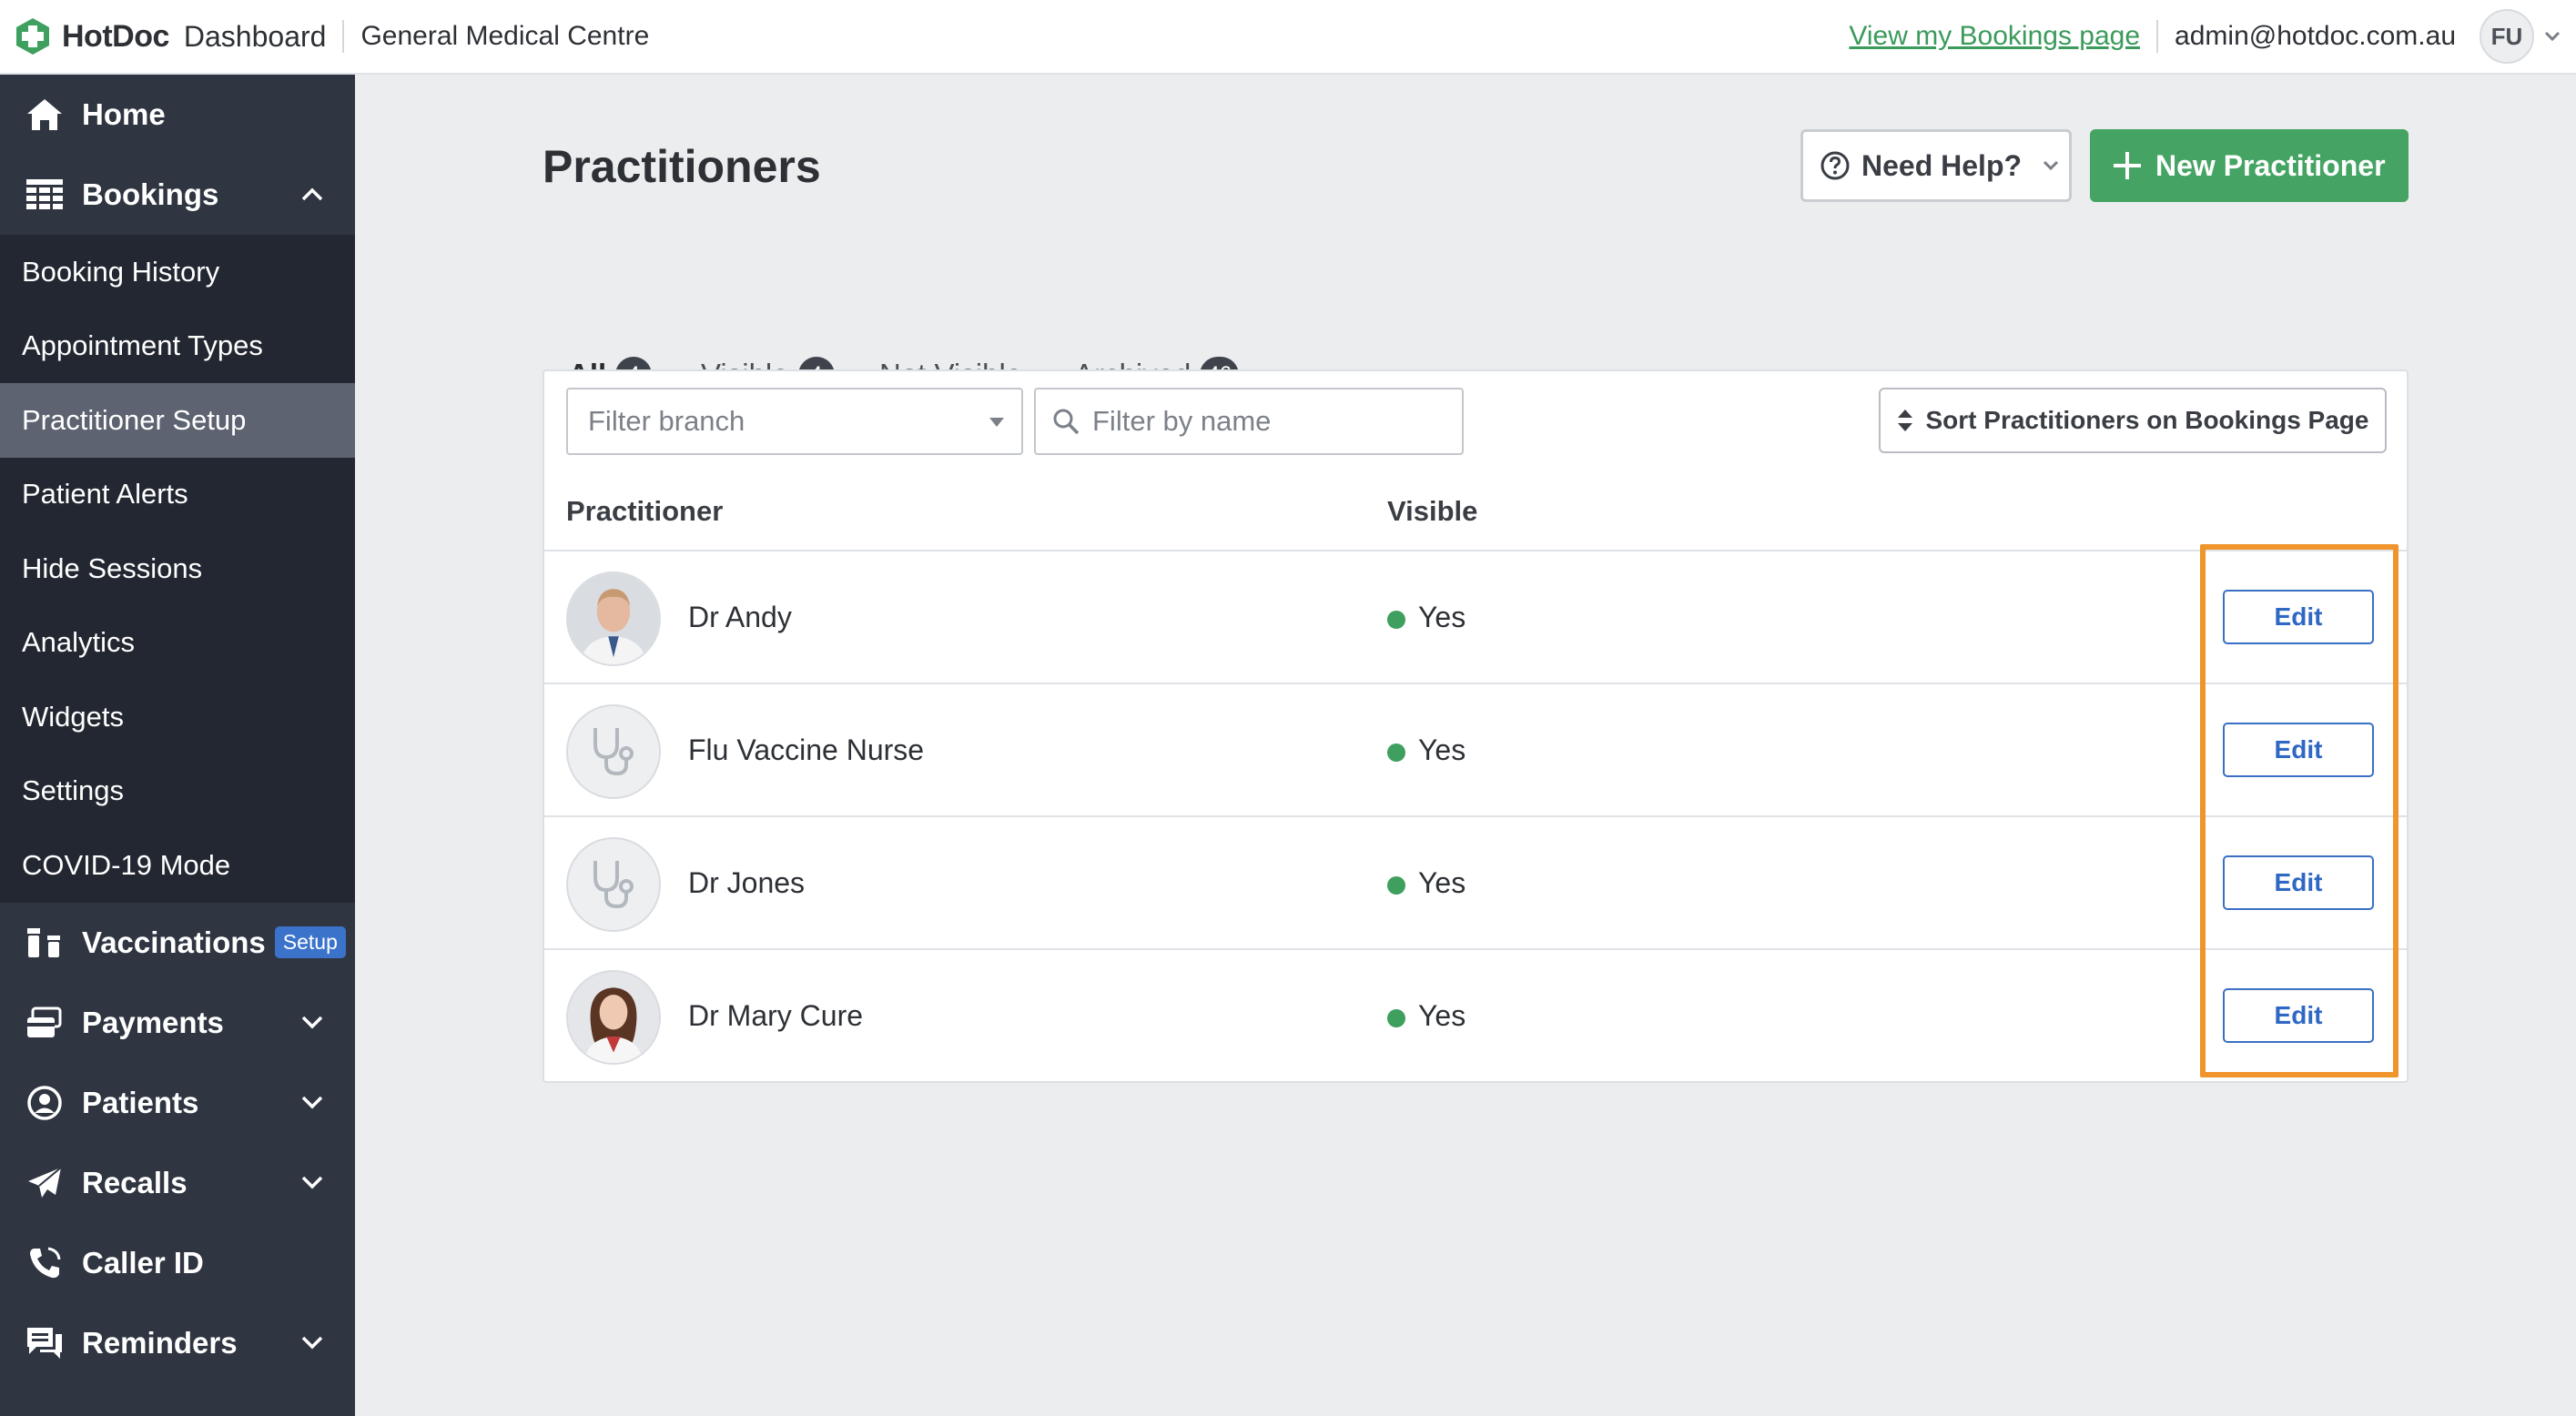 This screenshot has height=1416, width=2576. What do you see at coordinates (505, 36) in the screenshot?
I see `clinic-name: General Medical Centre` at bounding box center [505, 36].